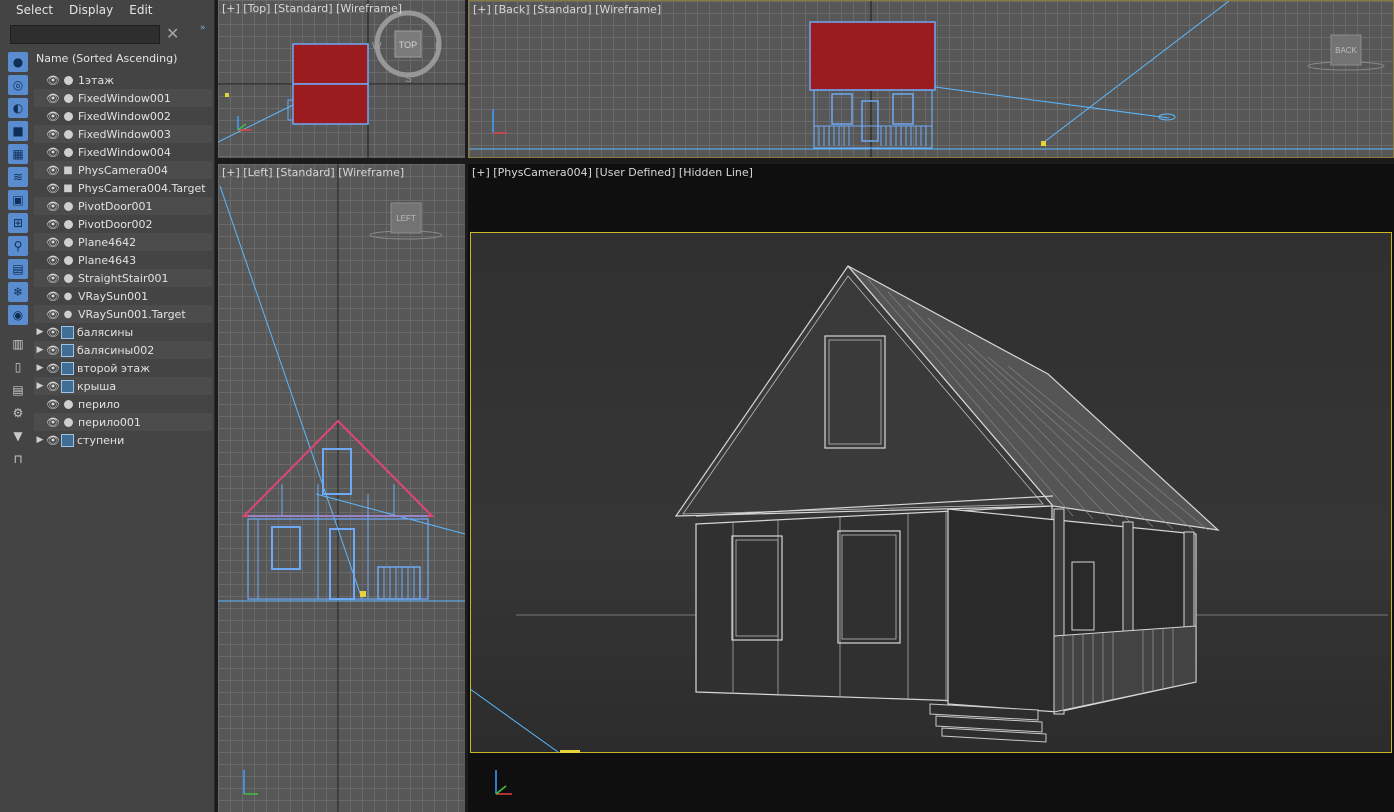  Describe the element at coordinates (123, 152) in the screenshot. I see `list-item: 👁 FixedWindow004` at that location.